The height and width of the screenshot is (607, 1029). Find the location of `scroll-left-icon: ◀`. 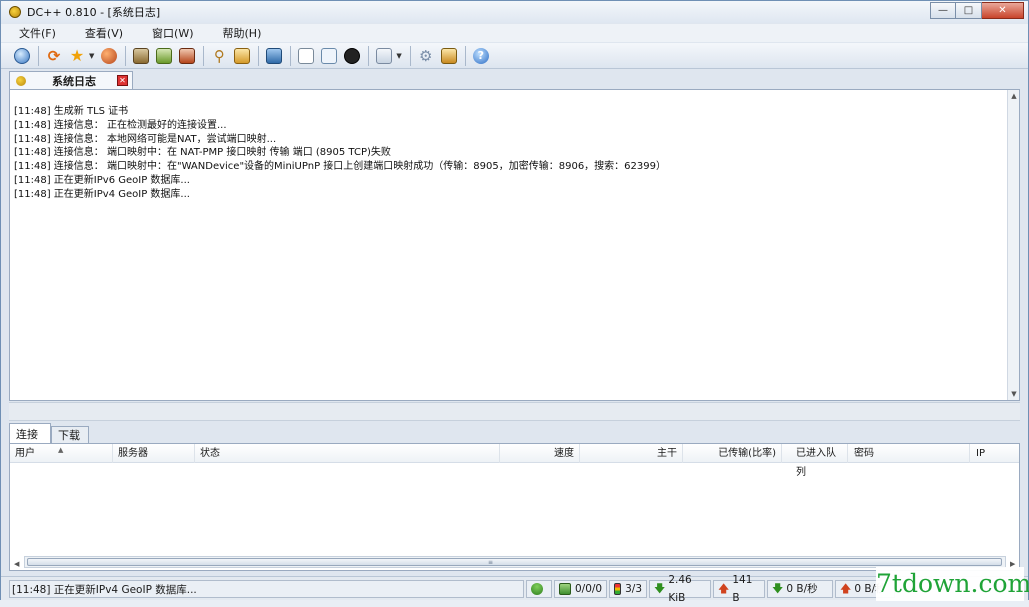

scroll-left-icon: ◀ is located at coordinates (16, 564).